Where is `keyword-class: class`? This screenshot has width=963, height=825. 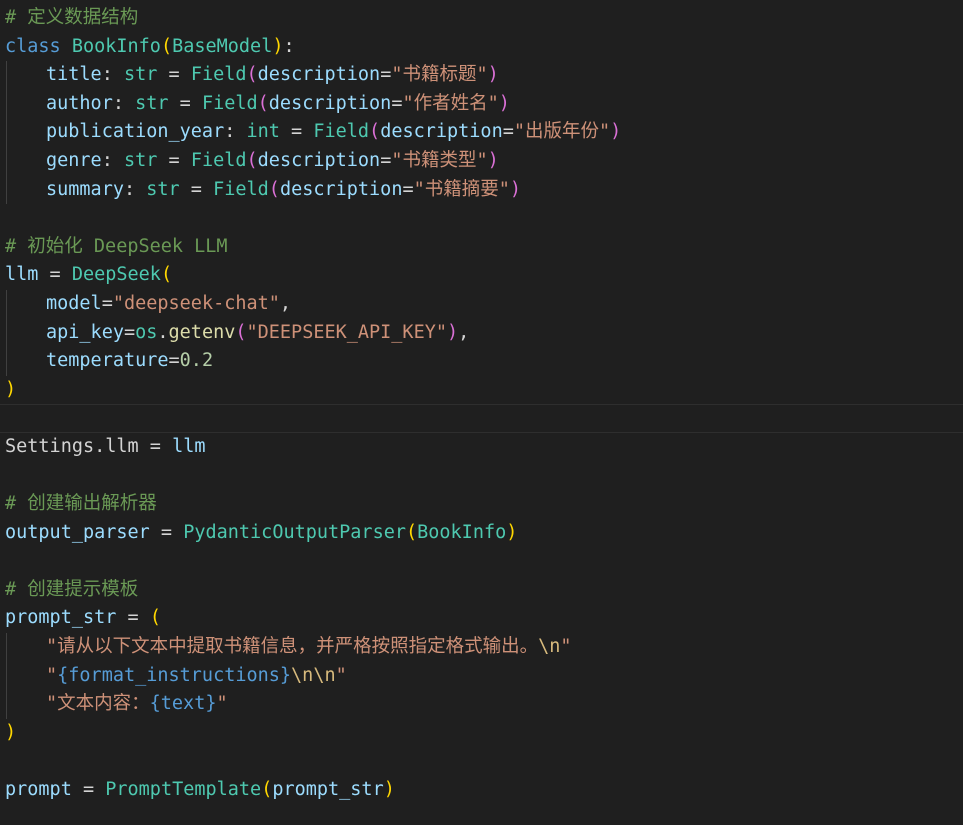
keyword-class: class is located at coordinates (33, 46).